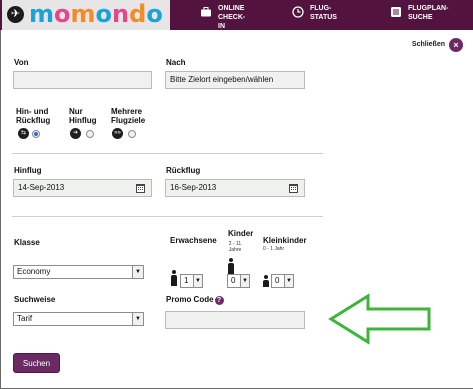 The image size is (473, 389). What do you see at coordinates (75, 133) in the screenshot?
I see `oneway-icon: ➔` at bounding box center [75, 133].